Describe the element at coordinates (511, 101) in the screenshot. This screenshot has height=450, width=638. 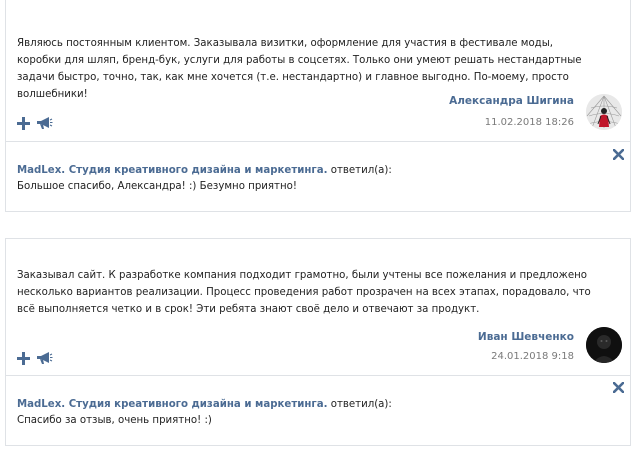
I see `review-author: Александра Шигина` at that location.